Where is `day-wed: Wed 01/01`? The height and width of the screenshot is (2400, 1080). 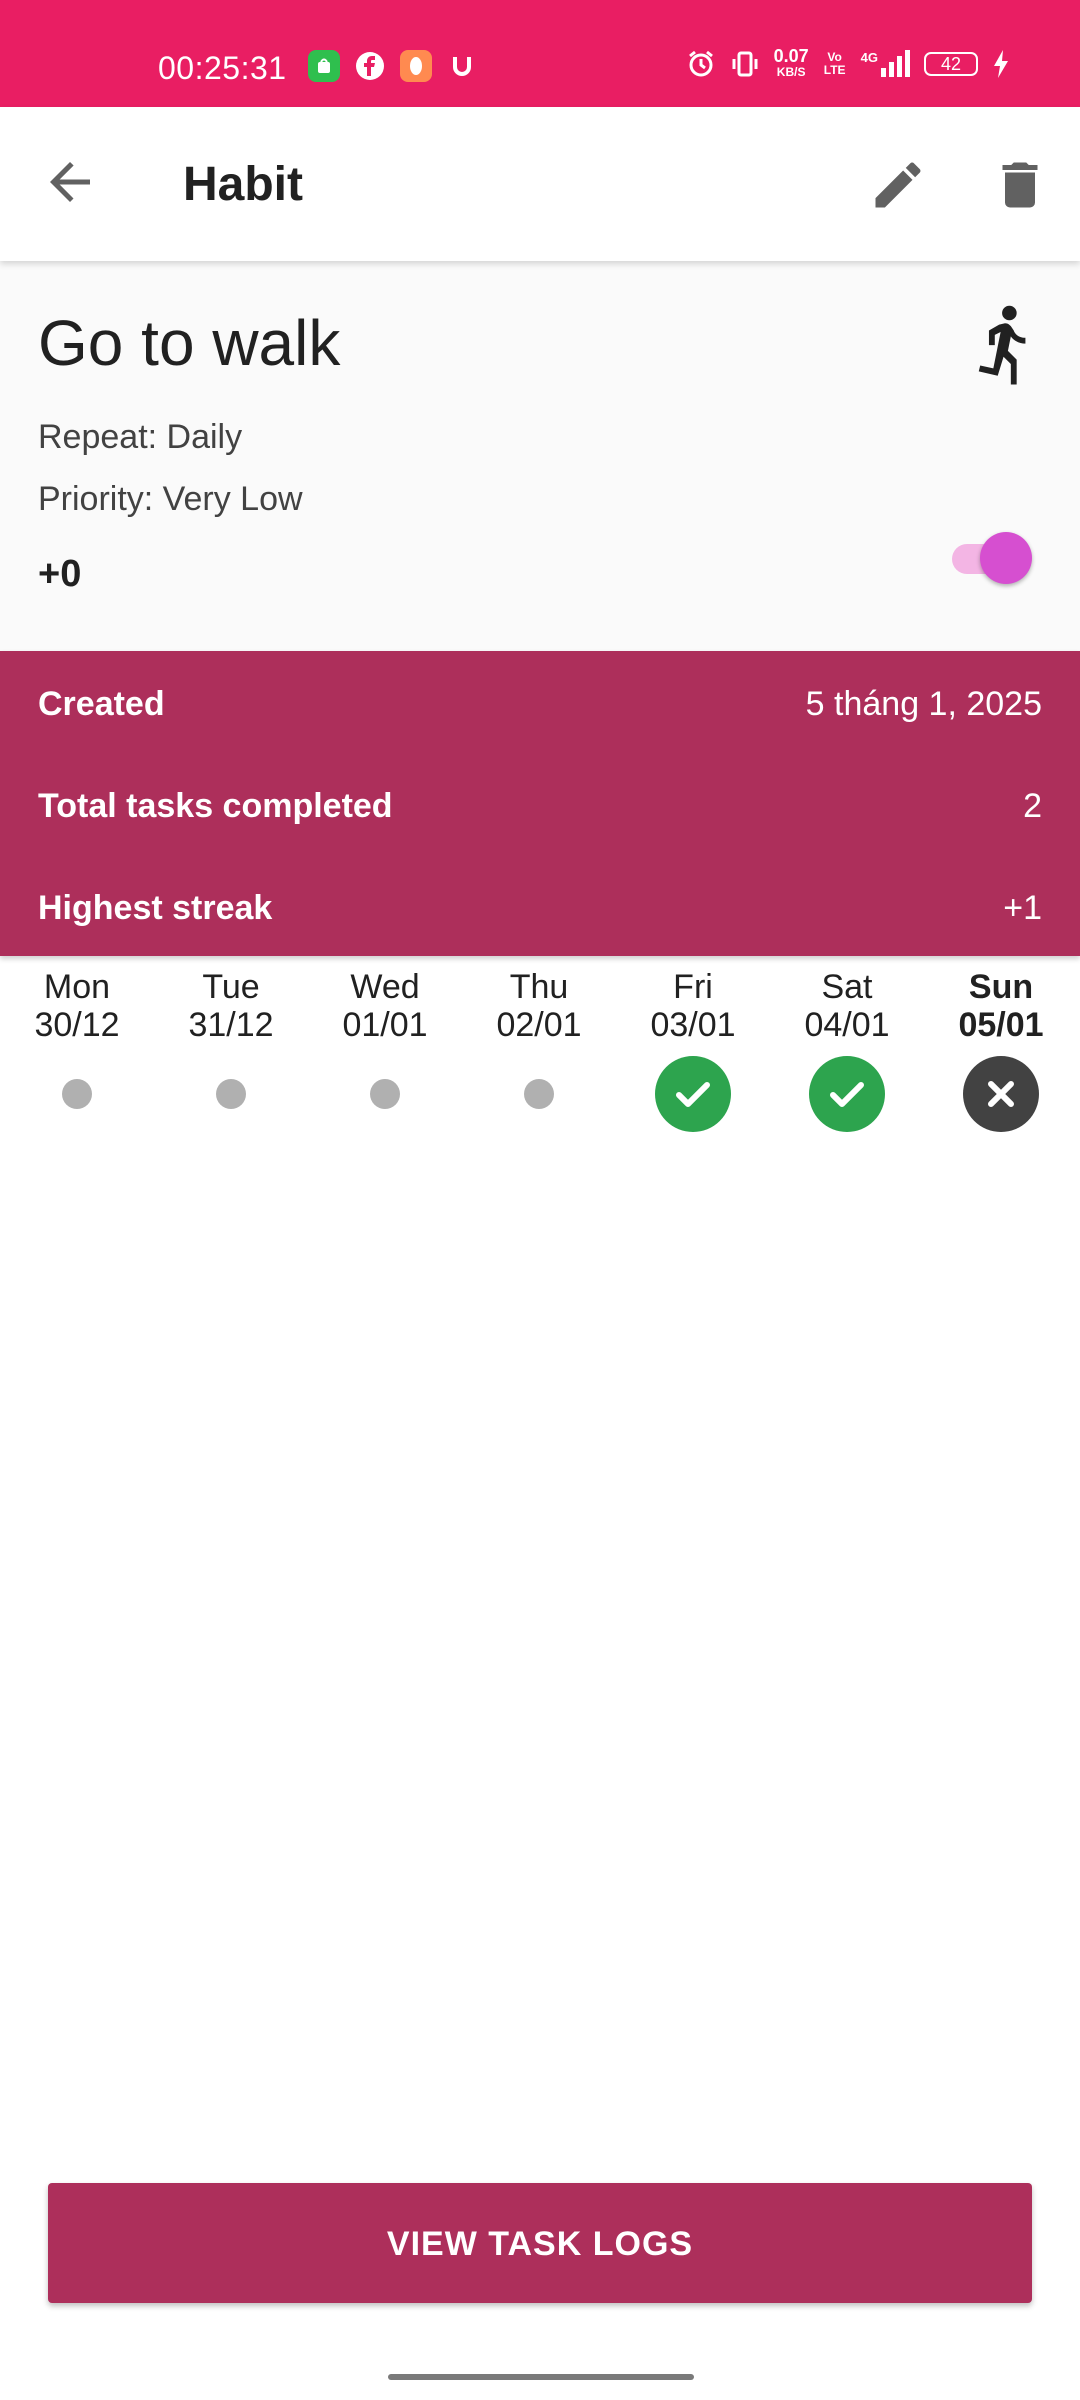 day-wed: Wed 01/01 is located at coordinates (385, 1038).